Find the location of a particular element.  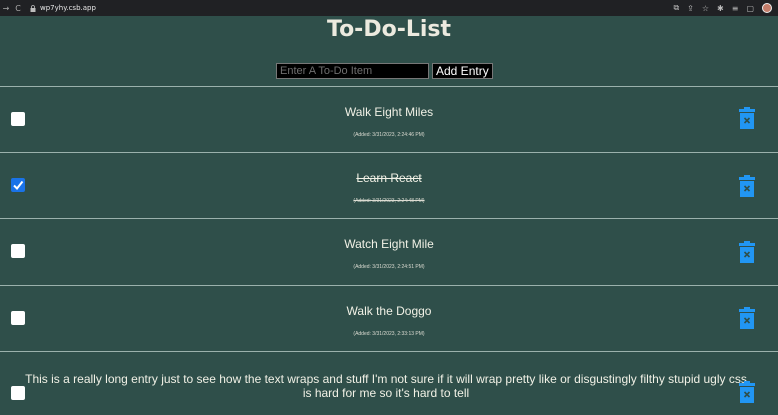

reload-icon: C is located at coordinates (18, 8).